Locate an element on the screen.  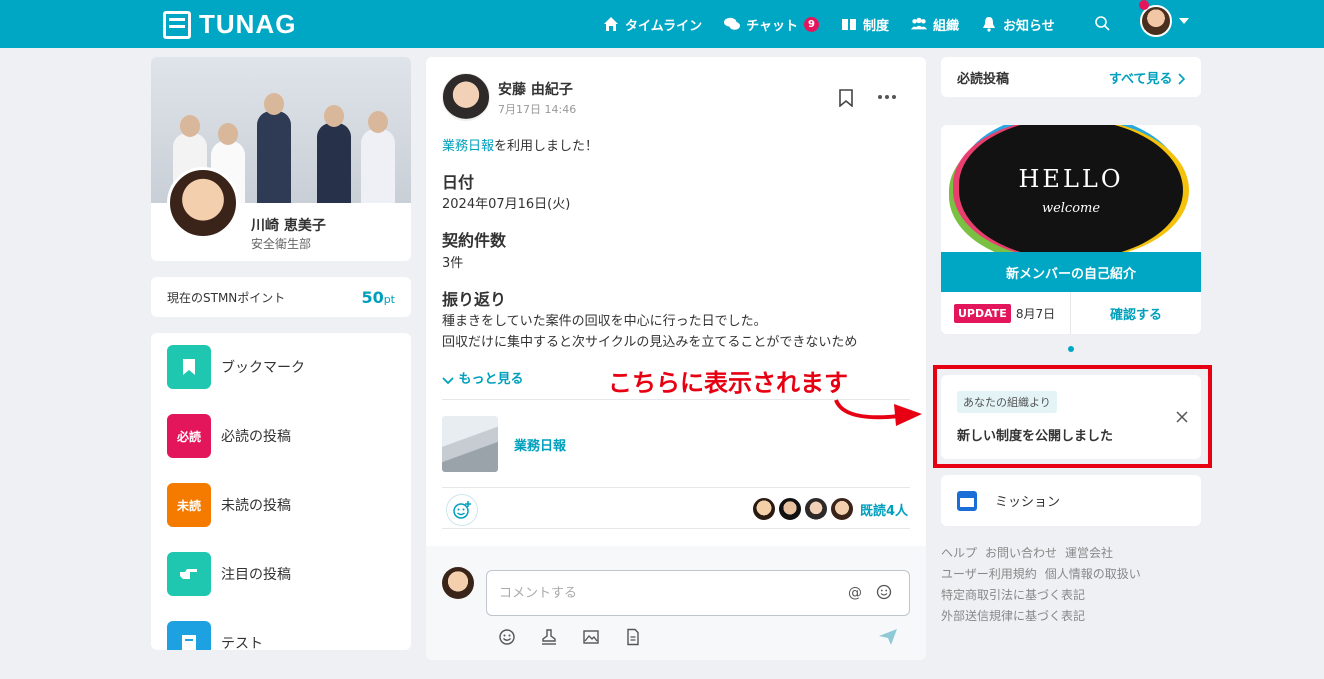
footer-link-company: 運営会社 is located at coordinates (1089, 553).